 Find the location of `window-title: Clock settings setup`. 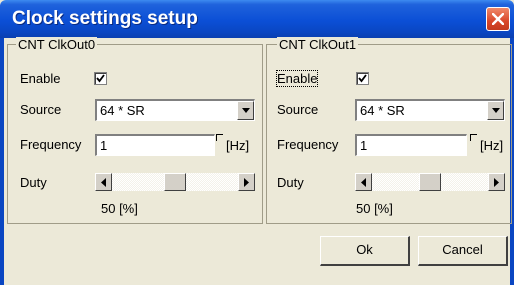

window-title: Clock settings setup is located at coordinates (105, 18).